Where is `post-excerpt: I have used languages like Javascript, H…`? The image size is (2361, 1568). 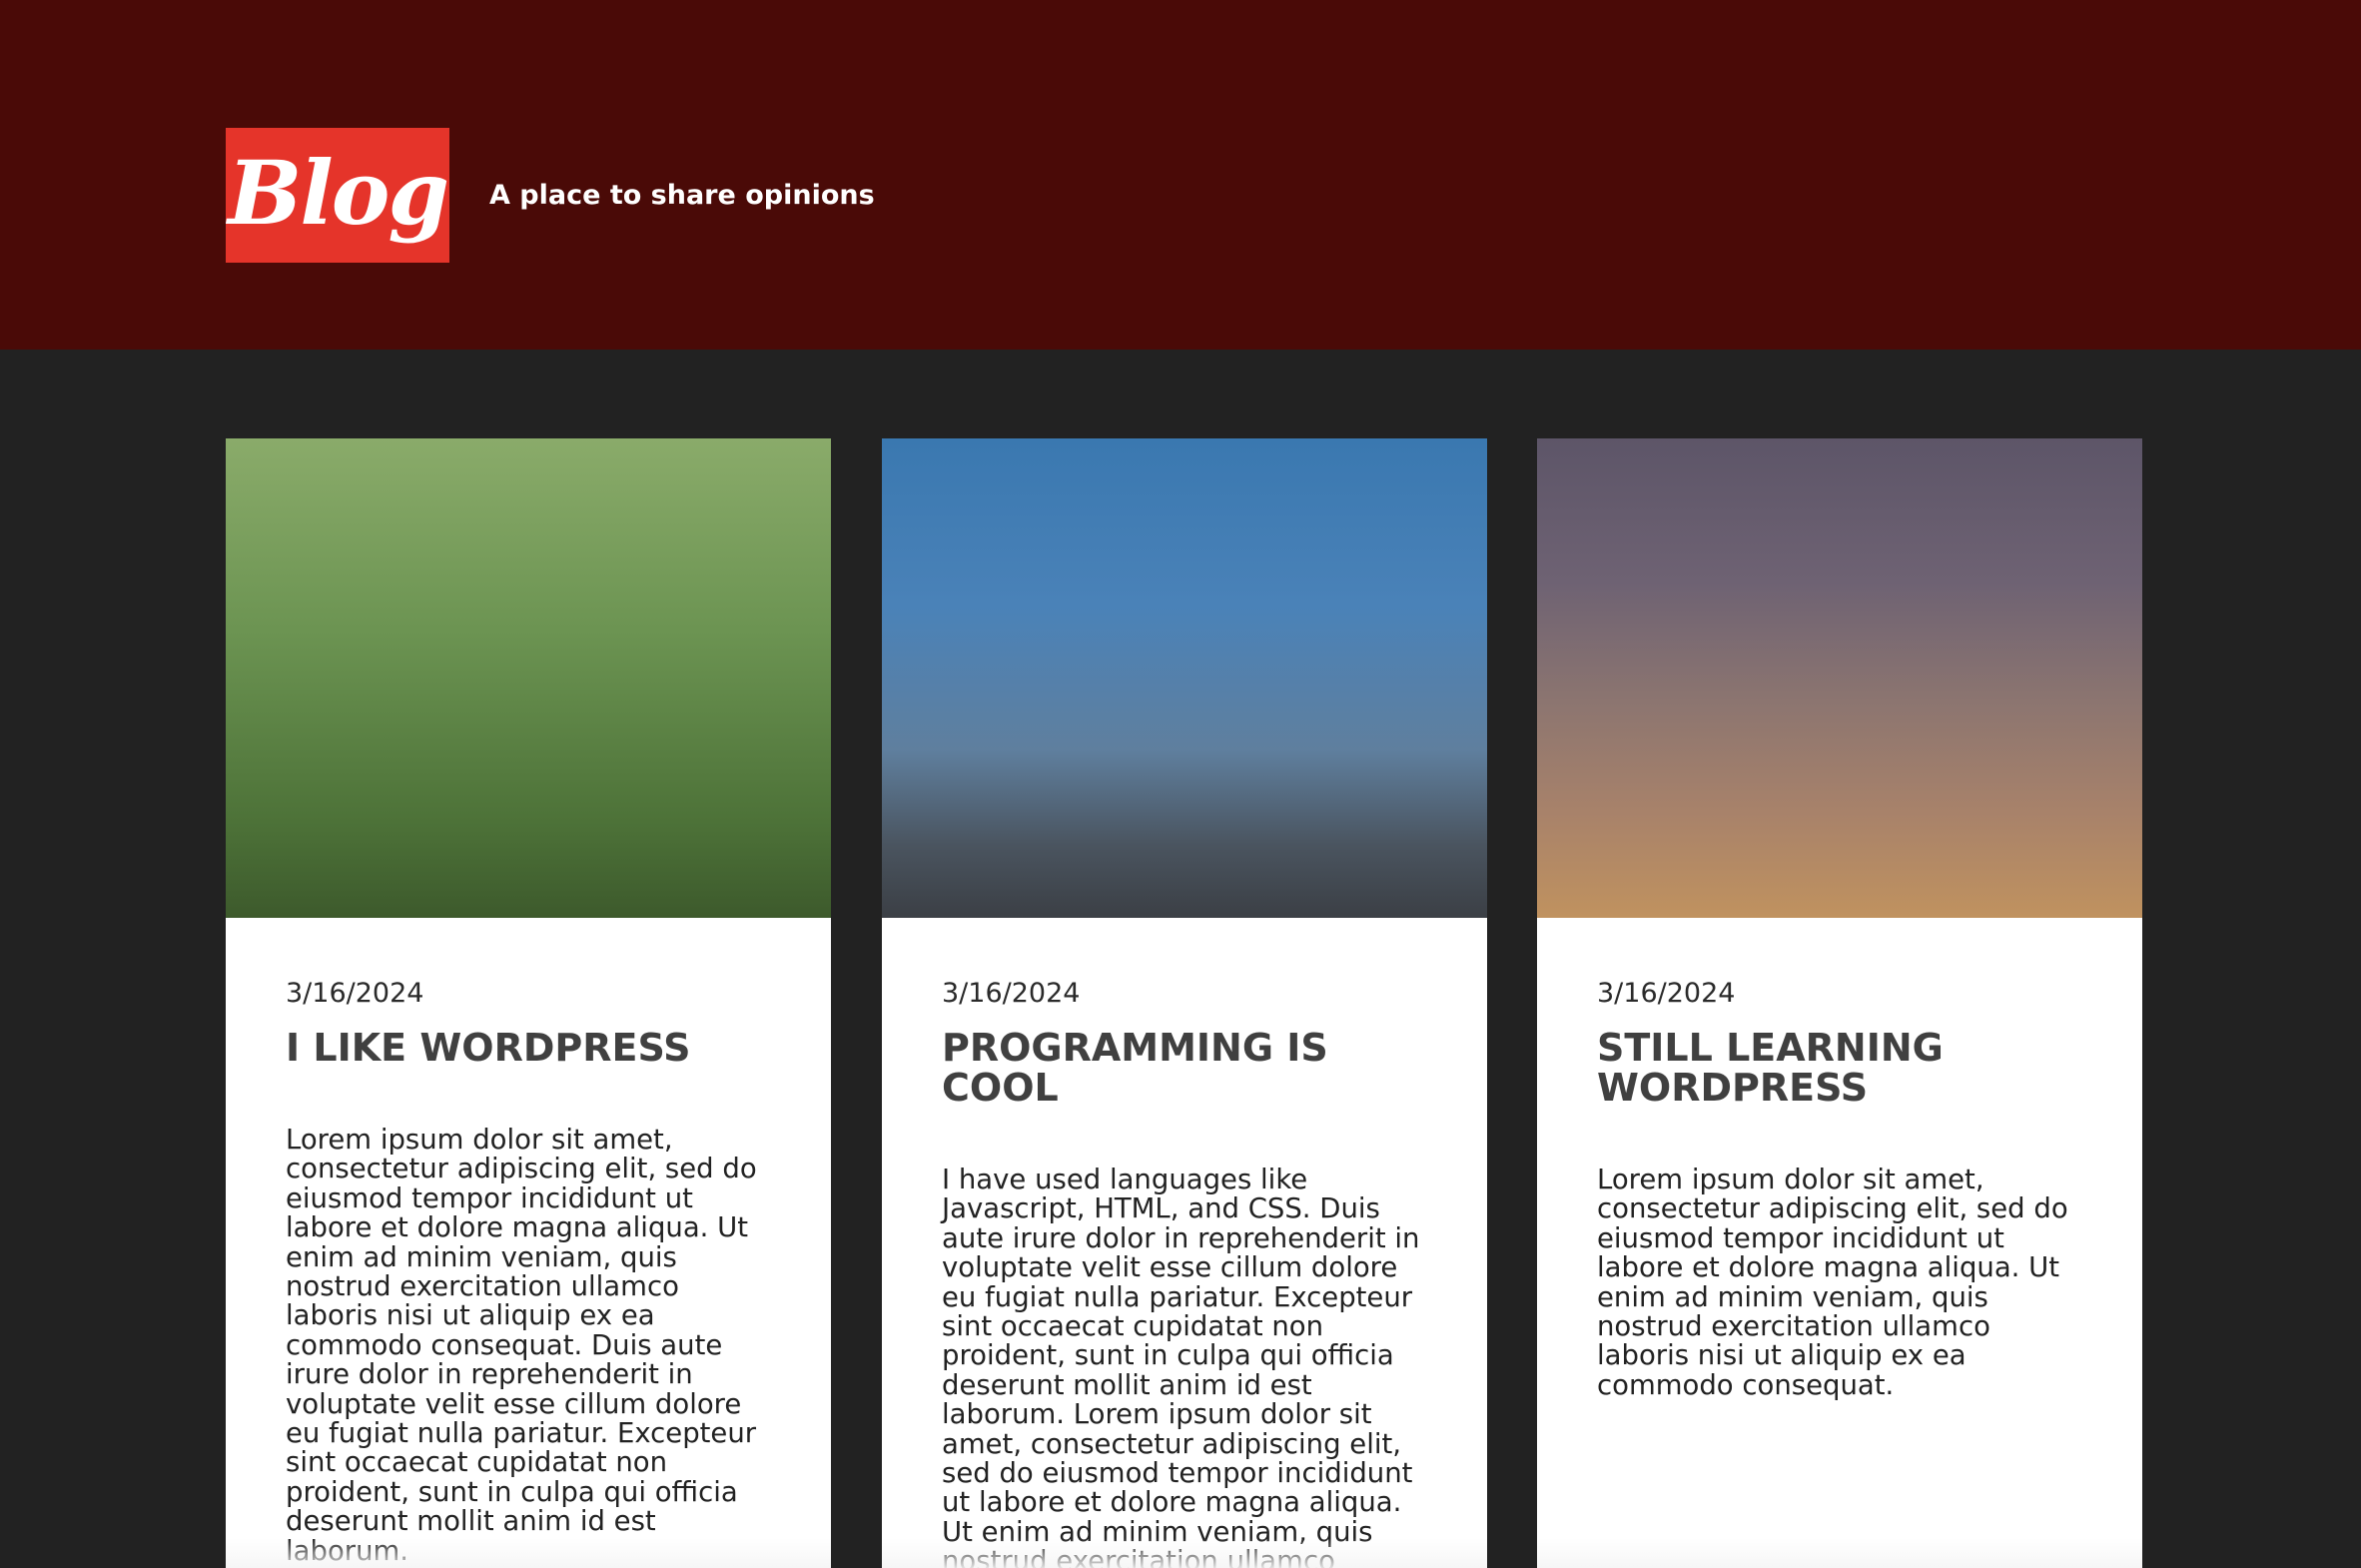
post-excerpt: I have used languages like Javascript, H… is located at coordinates (1181, 1366).